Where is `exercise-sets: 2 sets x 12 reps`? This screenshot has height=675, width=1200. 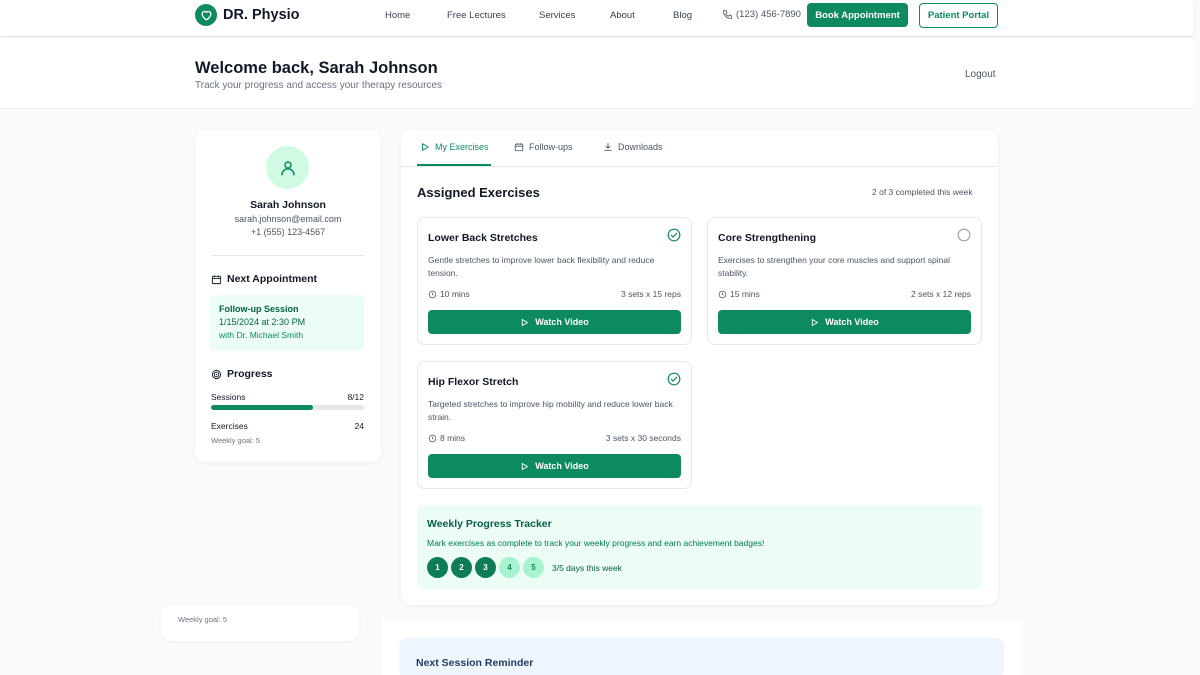
exercise-sets: 2 sets x 12 reps is located at coordinates (940, 294).